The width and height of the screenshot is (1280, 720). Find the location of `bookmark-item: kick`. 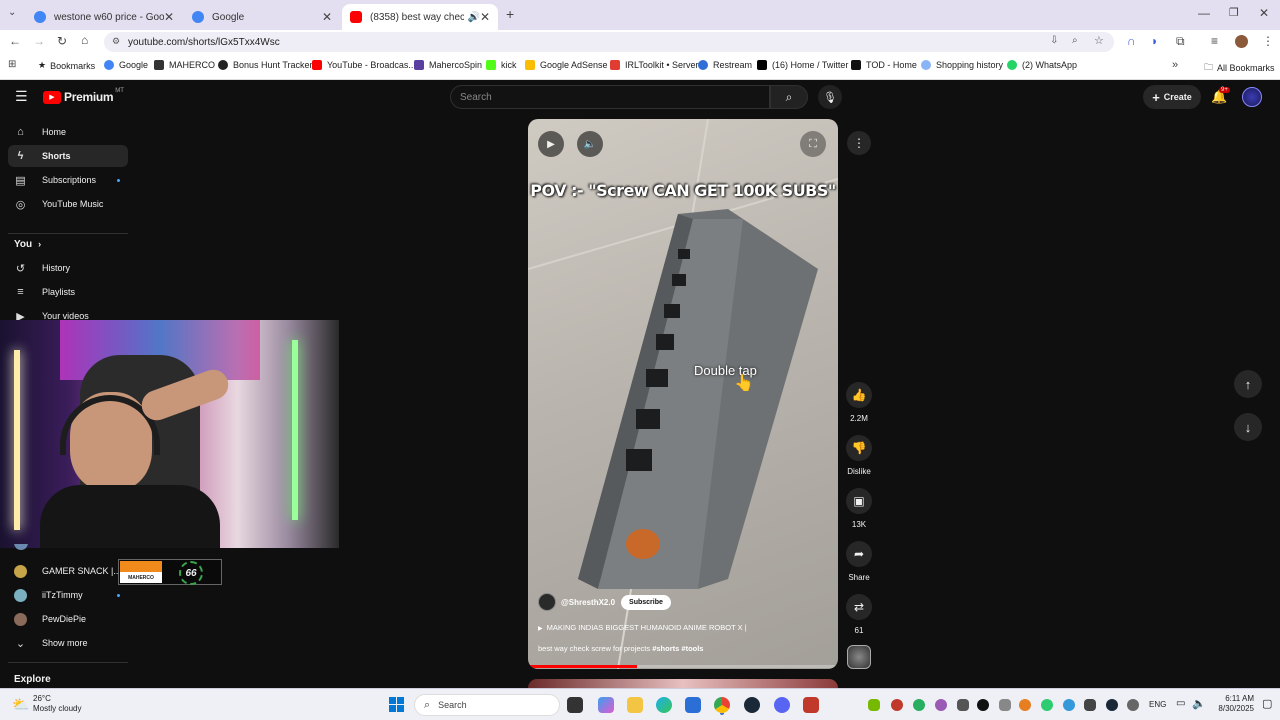

bookmark-item: kick is located at coordinates (501, 65).